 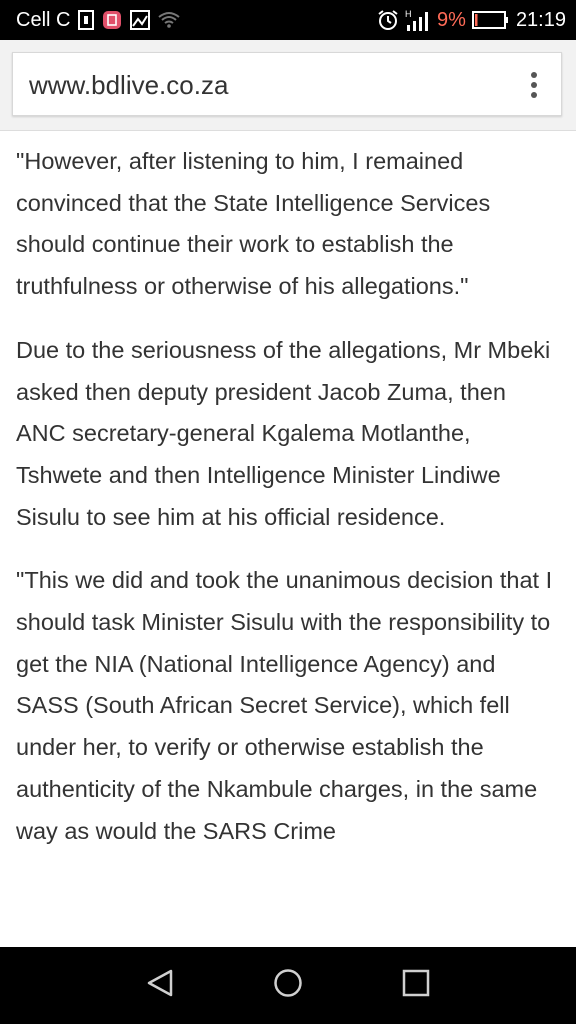 What do you see at coordinates (534, 85) in the screenshot?
I see `overflow-menu-icon` at bounding box center [534, 85].